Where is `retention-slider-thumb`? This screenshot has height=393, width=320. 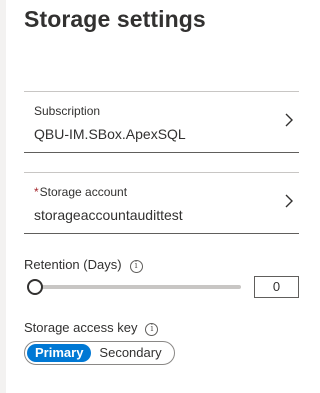 retention-slider-thumb is located at coordinates (35, 287).